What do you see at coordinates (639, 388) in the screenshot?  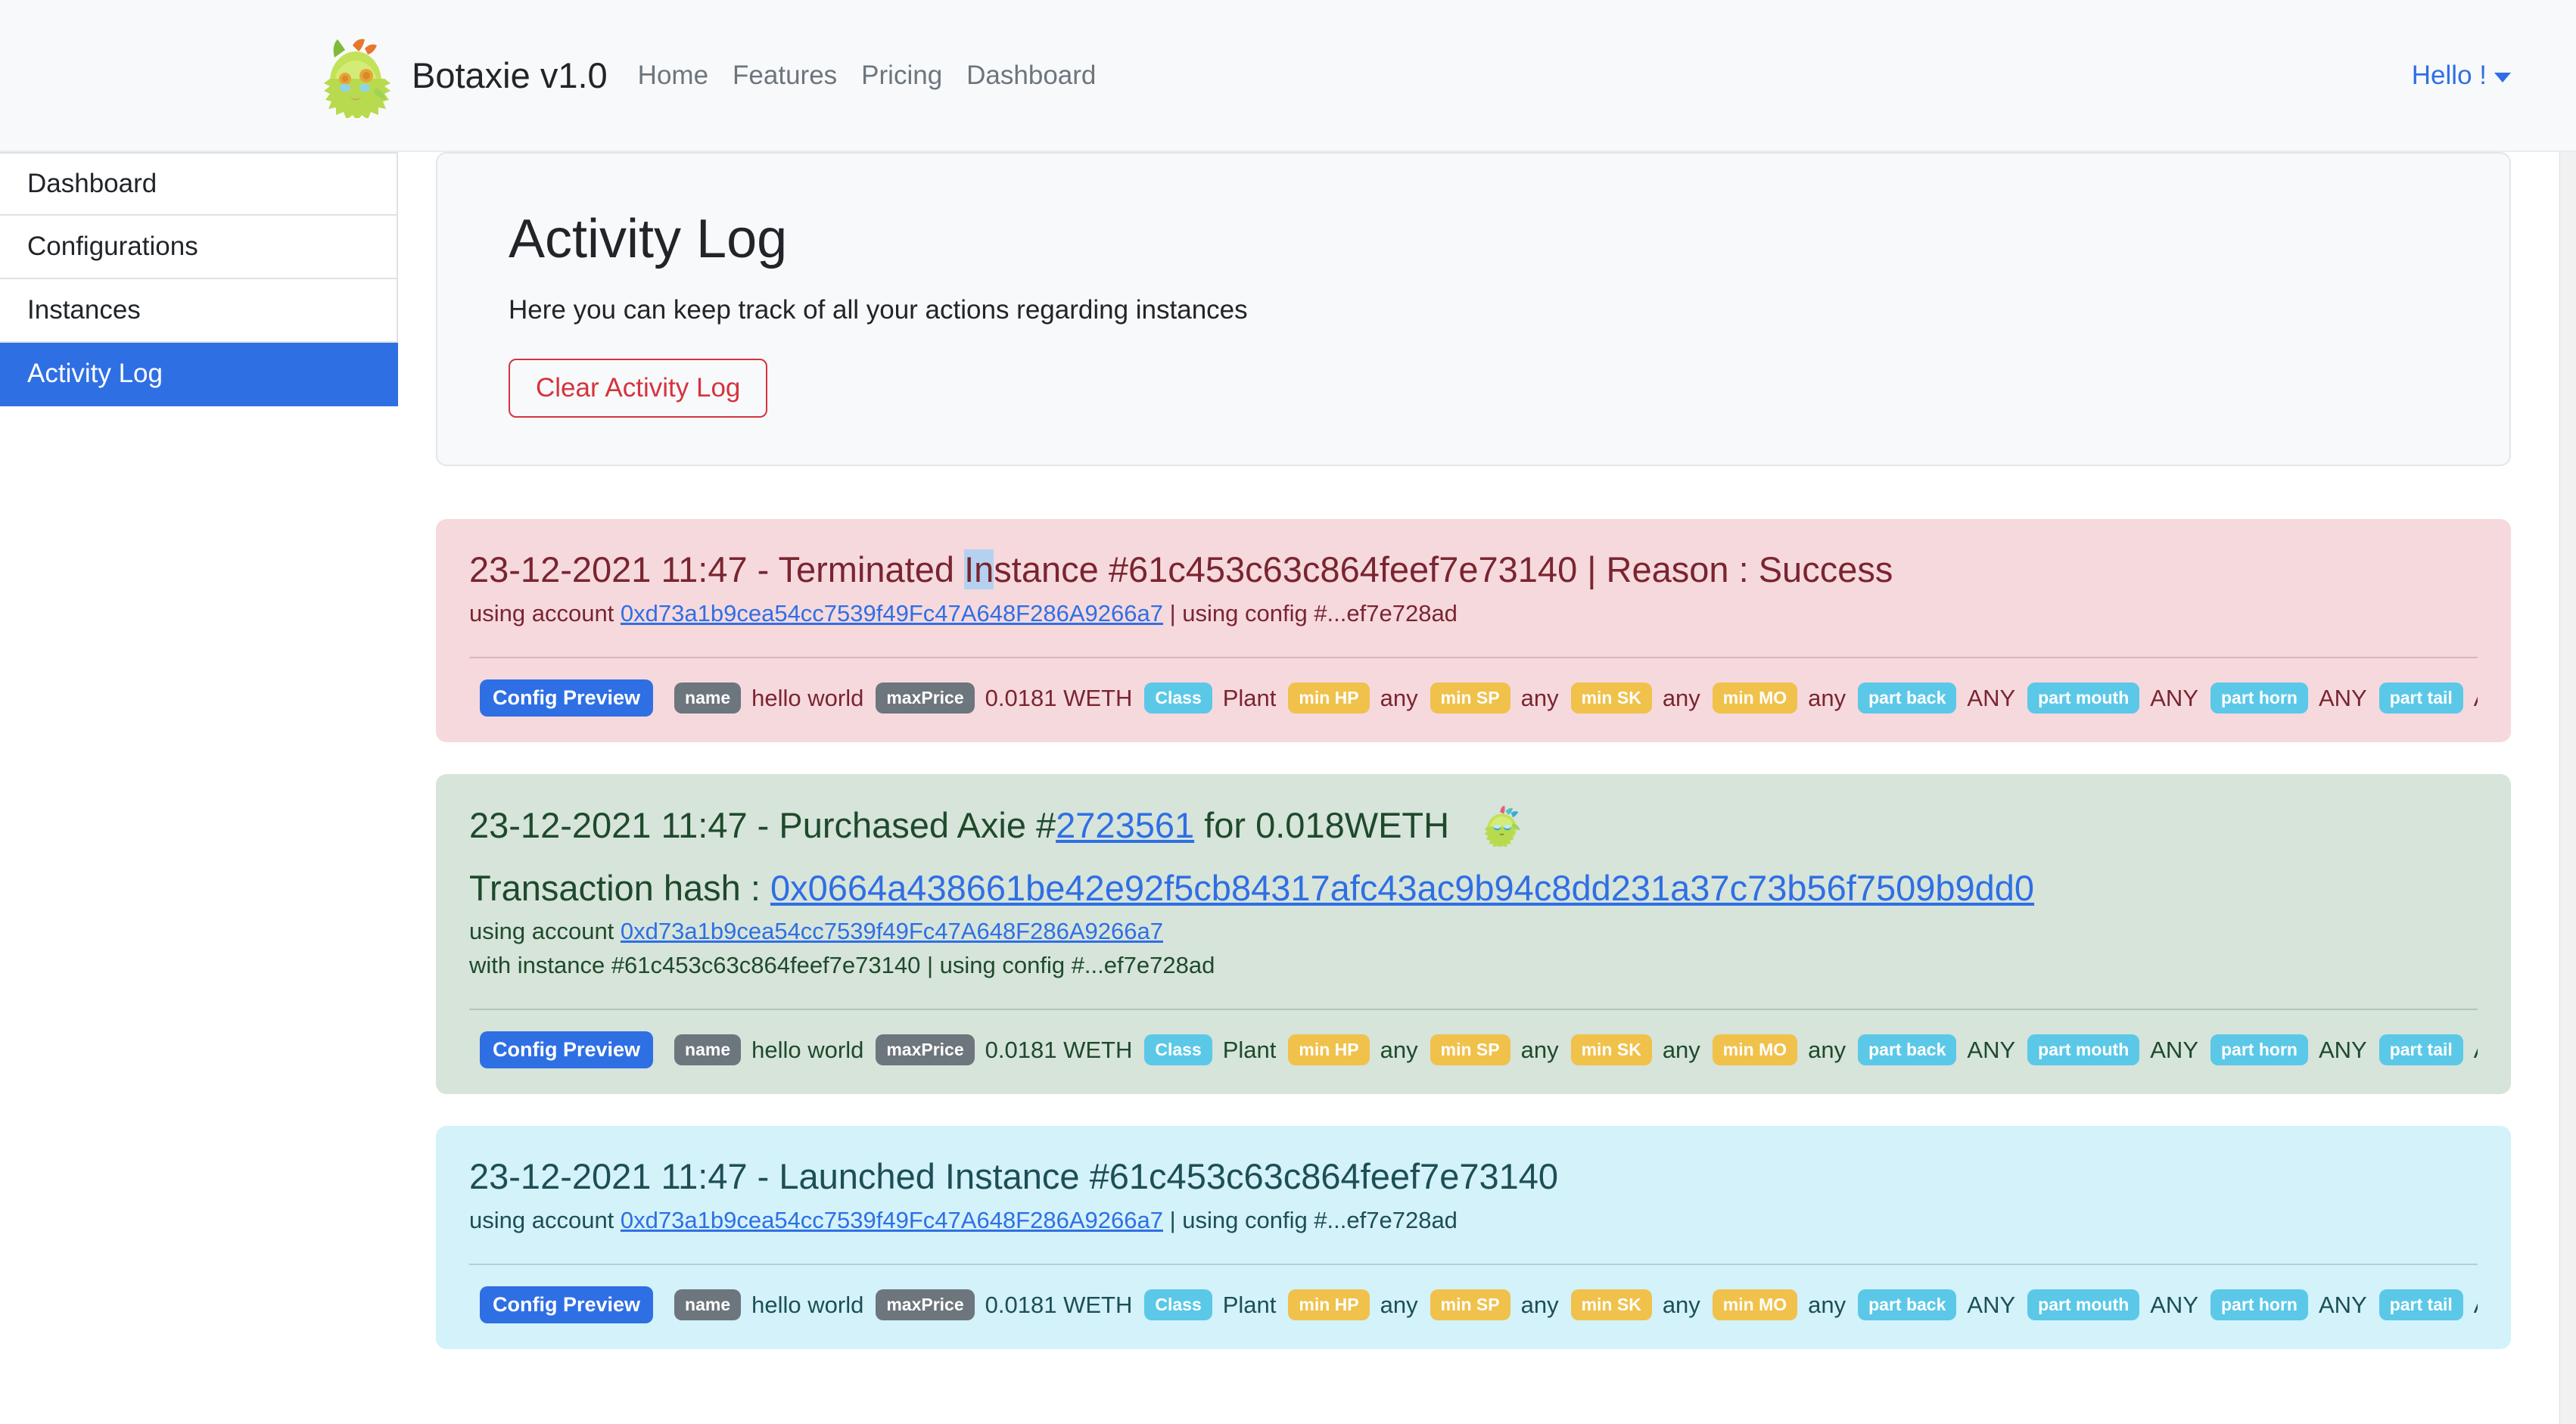 I see `clear-activity-log-button: Clear Activity Log` at bounding box center [639, 388].